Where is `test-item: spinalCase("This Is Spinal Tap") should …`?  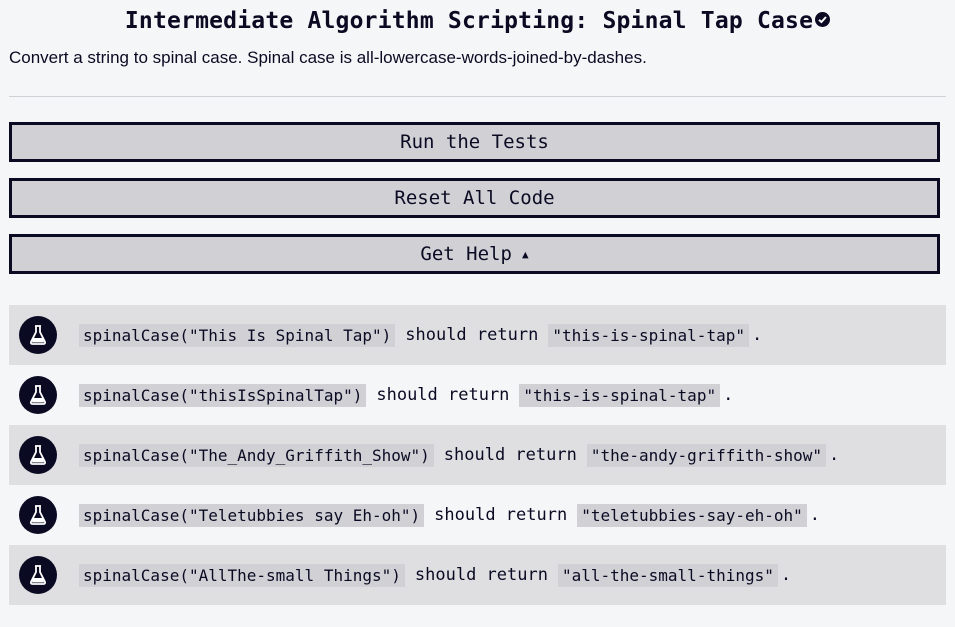
test-item: spinalCase("This Is Spinal Tap") should … is located at coordinates (477, 335).